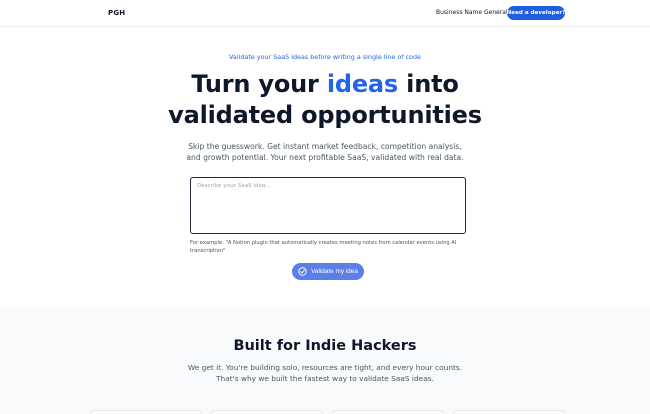 The height and width of the screenshot is (414, 650). I want to click on hero-title-part: Turn your, so click(259, 84).